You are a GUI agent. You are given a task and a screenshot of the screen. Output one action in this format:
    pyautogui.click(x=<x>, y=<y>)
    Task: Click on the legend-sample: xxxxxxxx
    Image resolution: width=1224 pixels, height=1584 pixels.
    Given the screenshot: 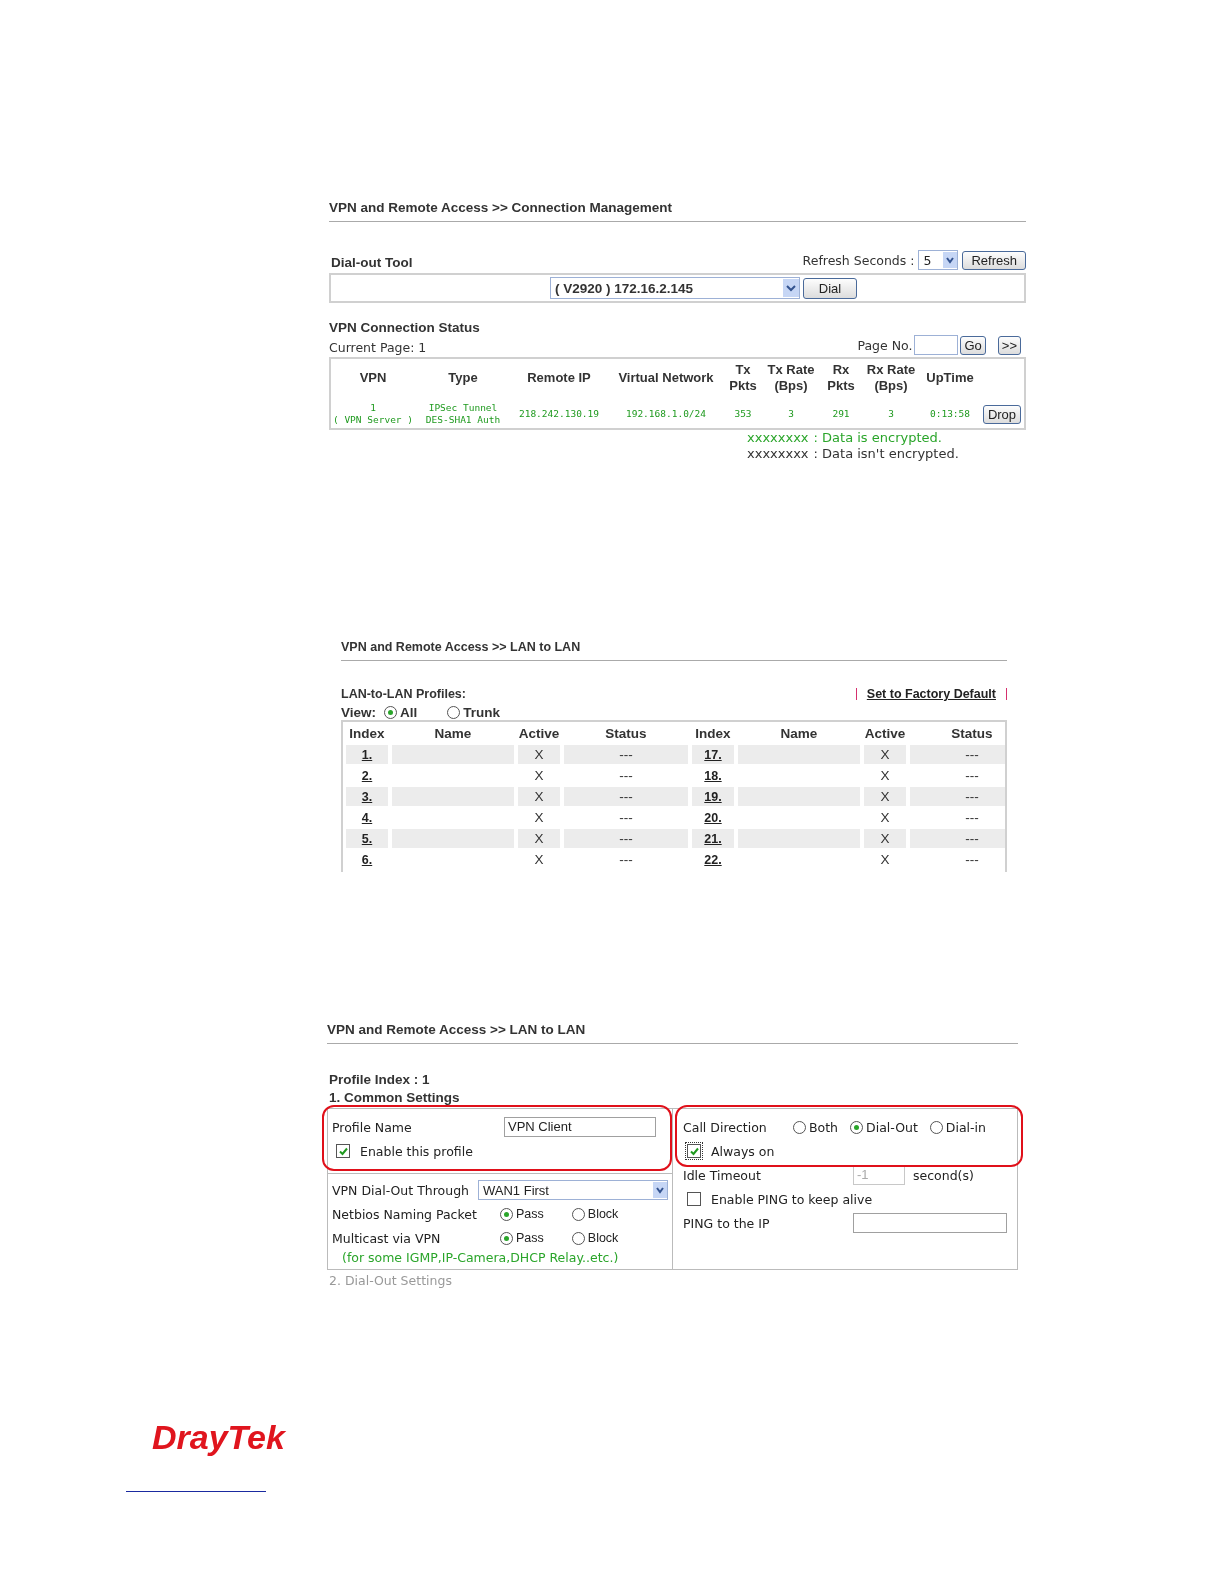 What is the action you would take?
    pyautogui.click(x=778, y=437)
    